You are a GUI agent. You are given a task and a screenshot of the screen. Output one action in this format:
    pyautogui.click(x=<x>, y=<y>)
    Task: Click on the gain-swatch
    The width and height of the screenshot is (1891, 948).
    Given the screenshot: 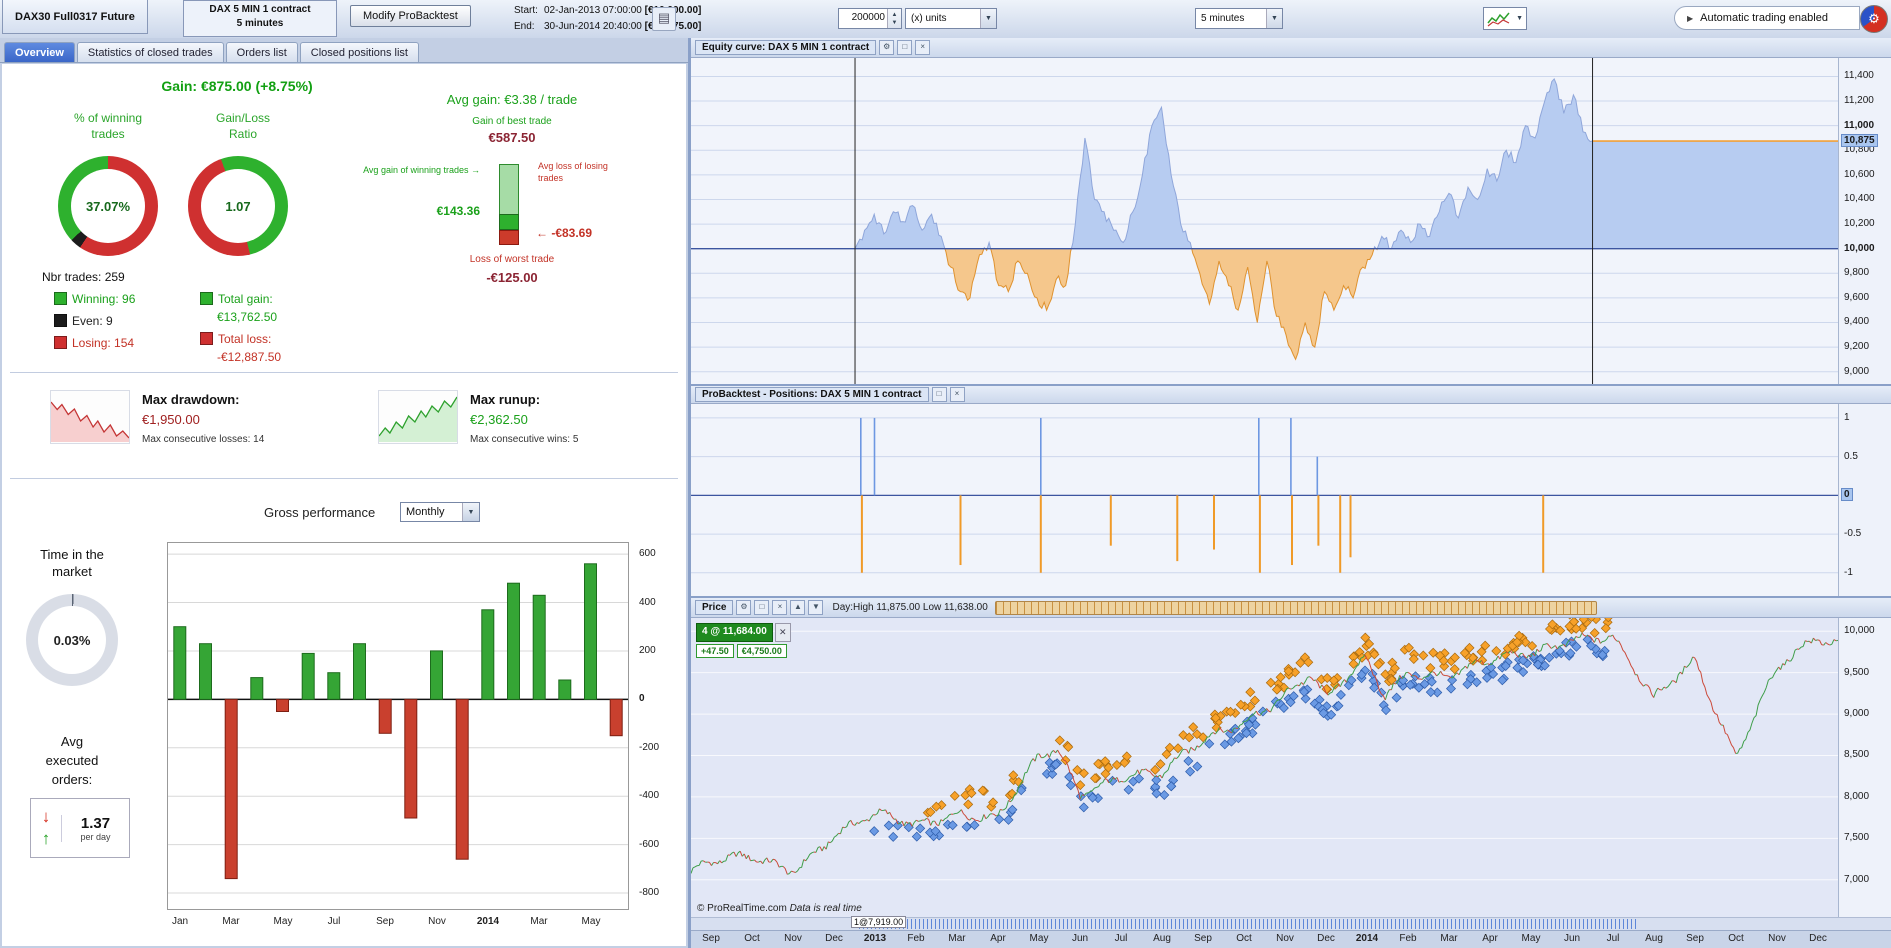 What is the action you would take?
    pyautogui.click(x=206, y=298)
    